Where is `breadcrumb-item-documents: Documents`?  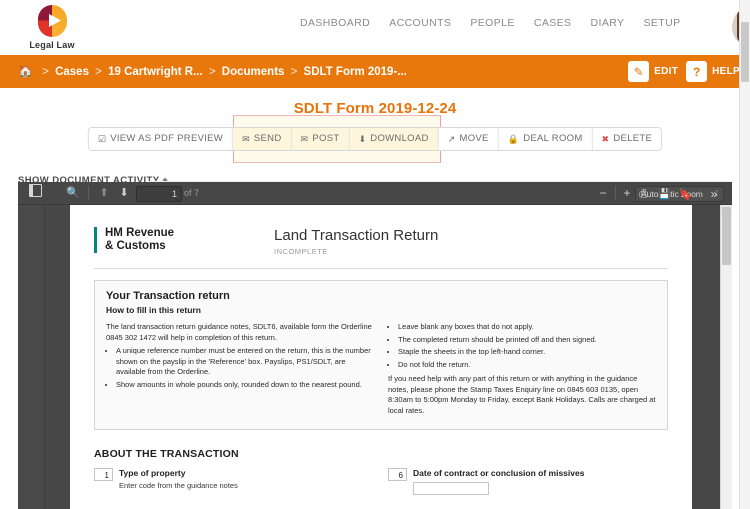
breadcrumb-item-documents: Documents is located at coordinates (253, 72).